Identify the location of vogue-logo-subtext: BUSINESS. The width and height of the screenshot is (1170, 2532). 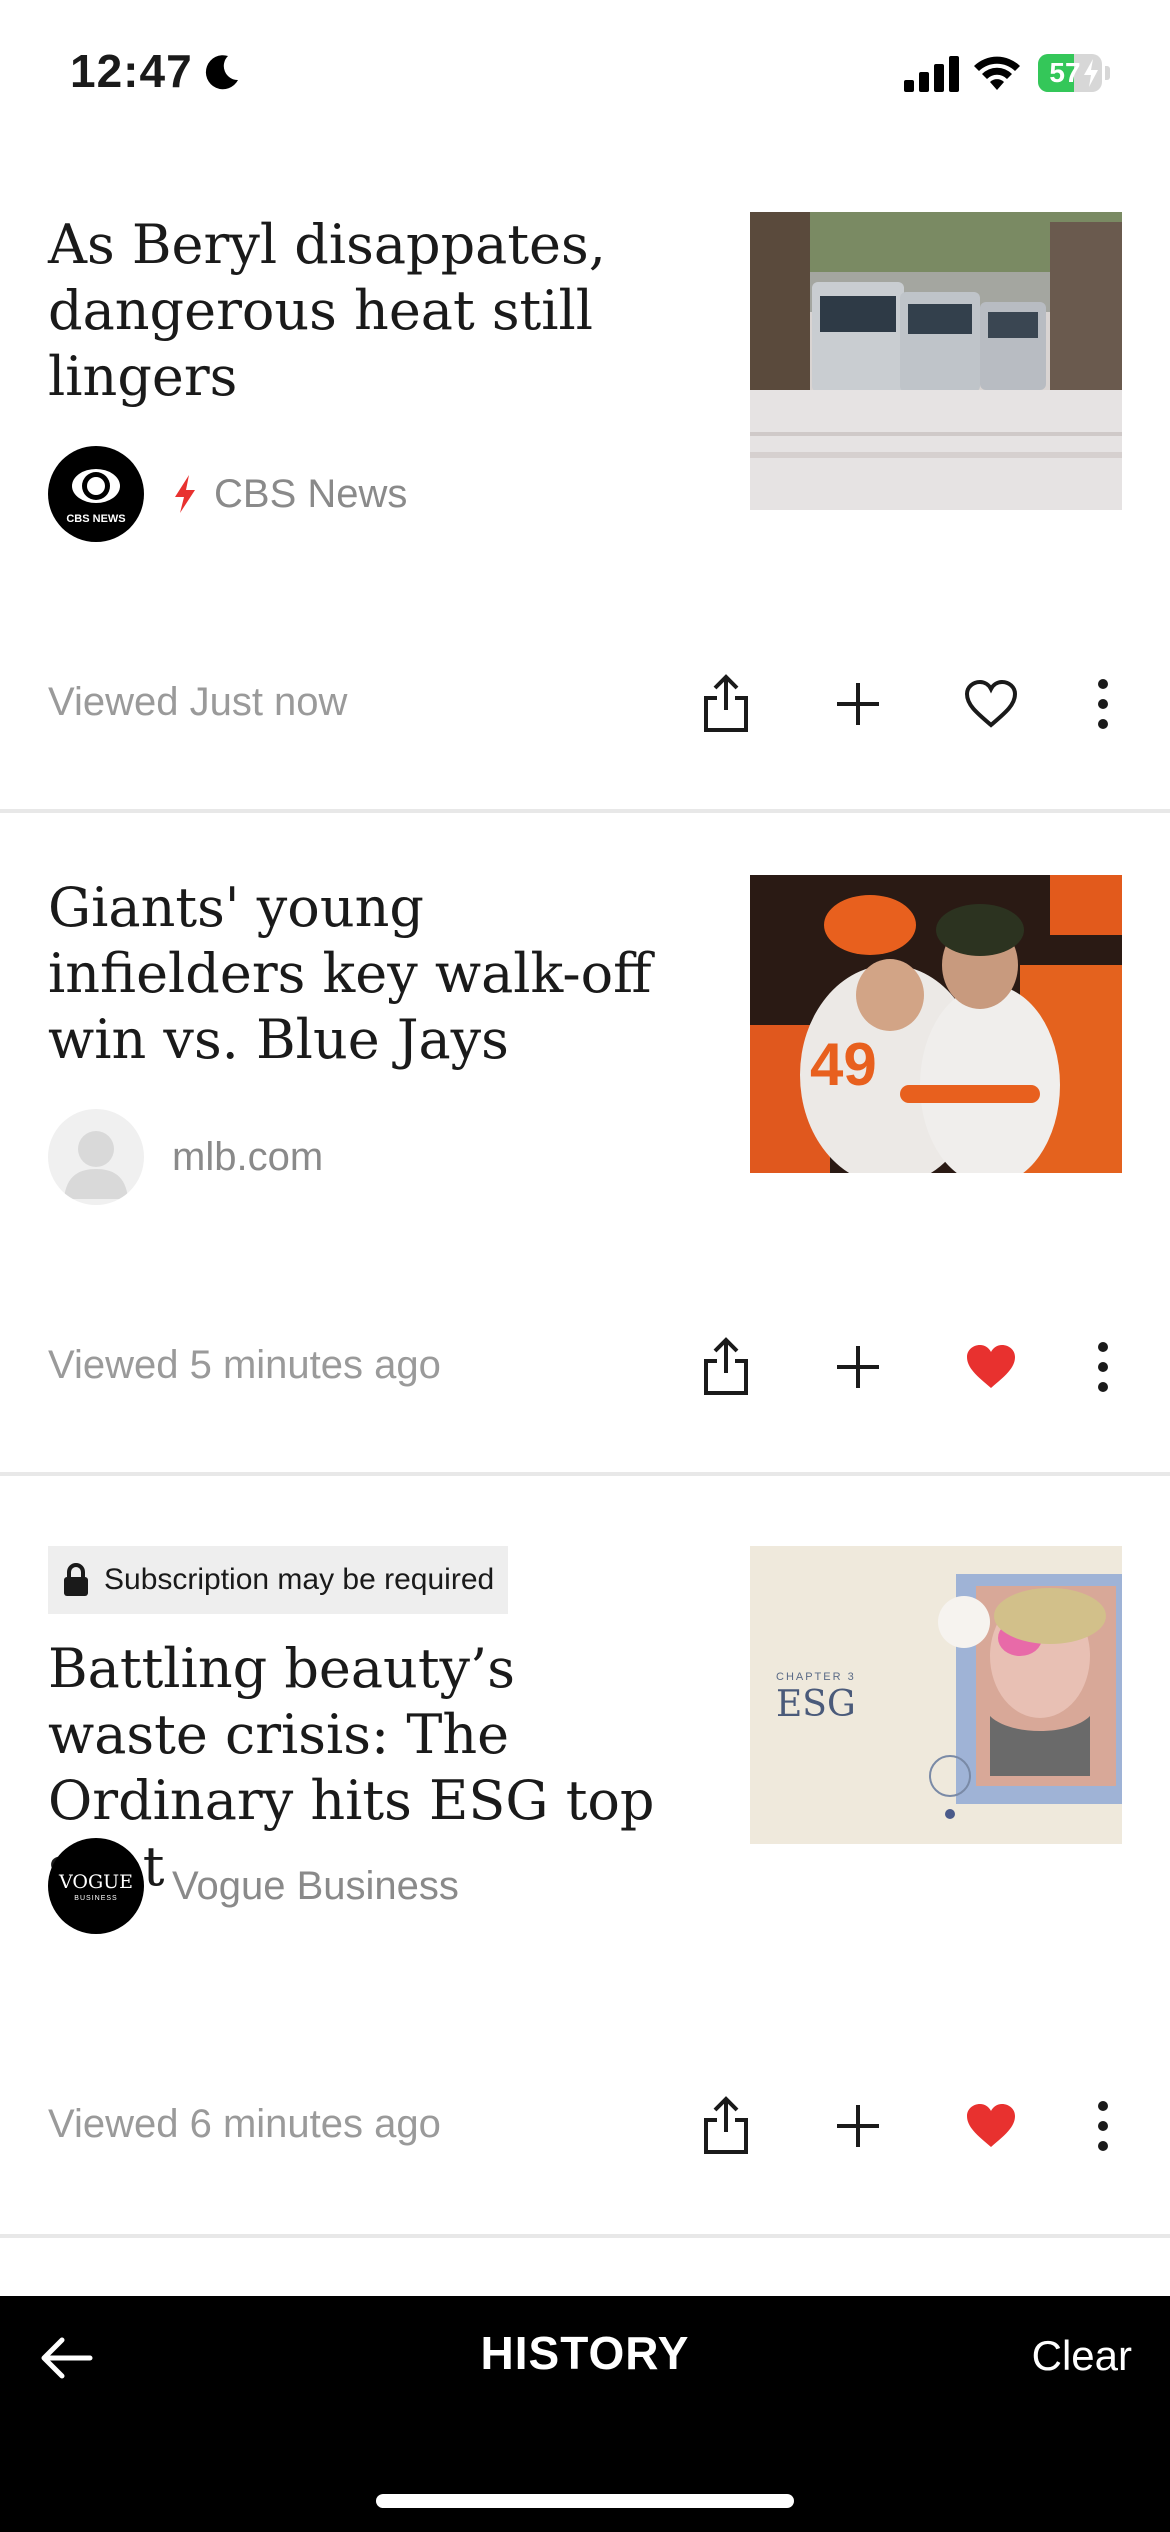
(95, 1898).